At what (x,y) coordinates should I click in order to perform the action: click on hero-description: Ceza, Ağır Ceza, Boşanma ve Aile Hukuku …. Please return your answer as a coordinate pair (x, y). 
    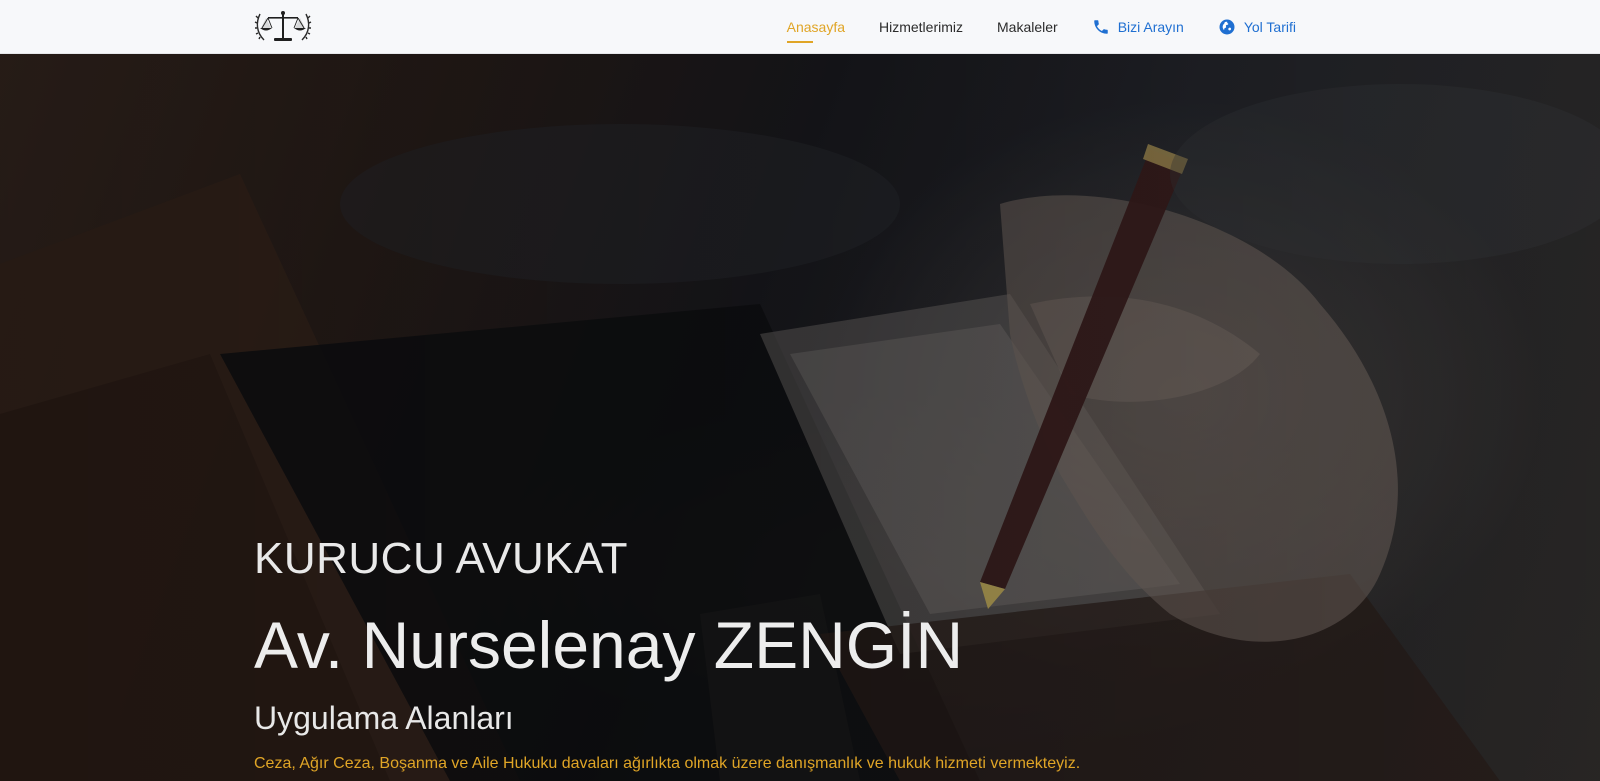
    Looking at the image, I should click on (667, 763).